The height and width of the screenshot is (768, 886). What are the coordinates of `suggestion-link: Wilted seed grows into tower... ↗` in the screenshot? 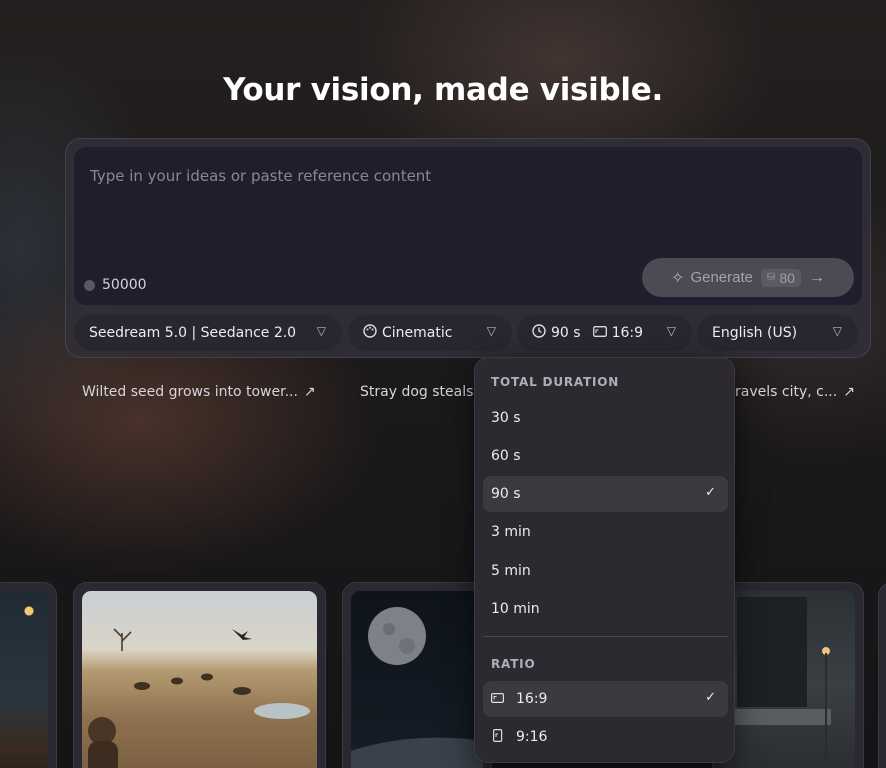 It's located at (199, 392).